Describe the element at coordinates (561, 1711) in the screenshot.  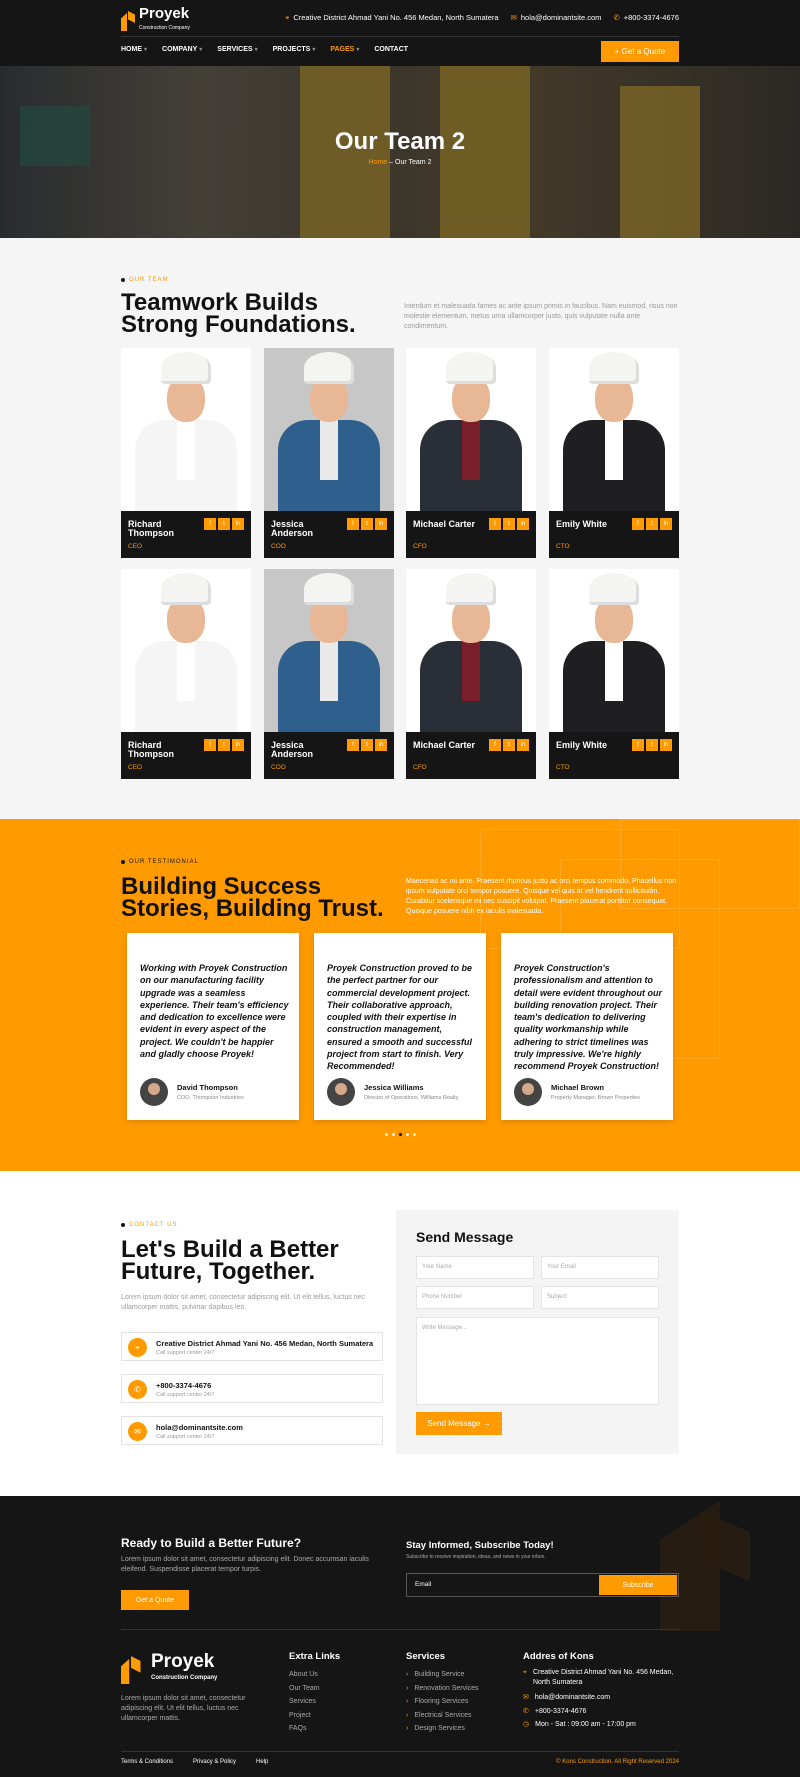
I see `address-phone-text: +800-3374-4676` at that location.